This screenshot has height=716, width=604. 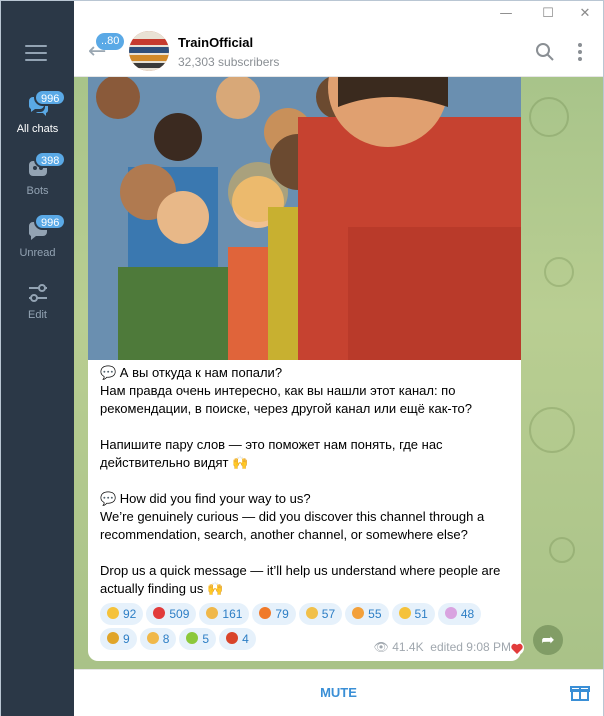 I want to click on reaction-count: 57, so click(x=328, y=614).